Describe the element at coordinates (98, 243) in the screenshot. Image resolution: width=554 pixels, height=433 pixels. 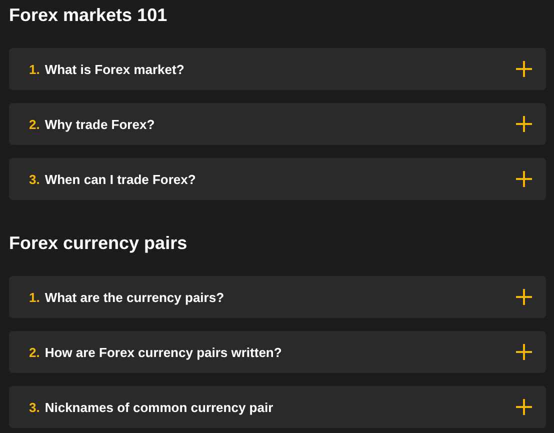
I see `section-title: Forex currency pairs` at that location.